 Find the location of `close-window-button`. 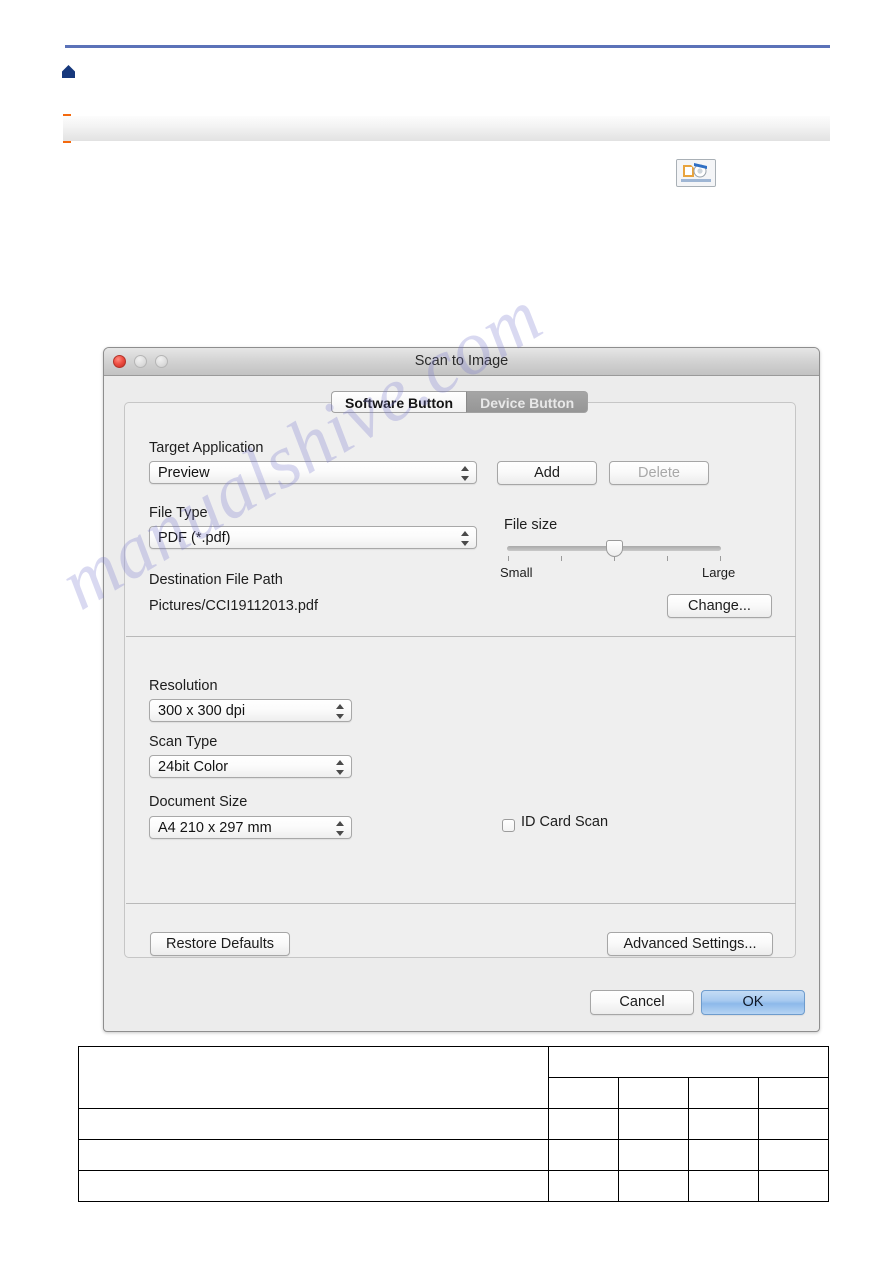

close-window-button is located at coordinates (119, 361).